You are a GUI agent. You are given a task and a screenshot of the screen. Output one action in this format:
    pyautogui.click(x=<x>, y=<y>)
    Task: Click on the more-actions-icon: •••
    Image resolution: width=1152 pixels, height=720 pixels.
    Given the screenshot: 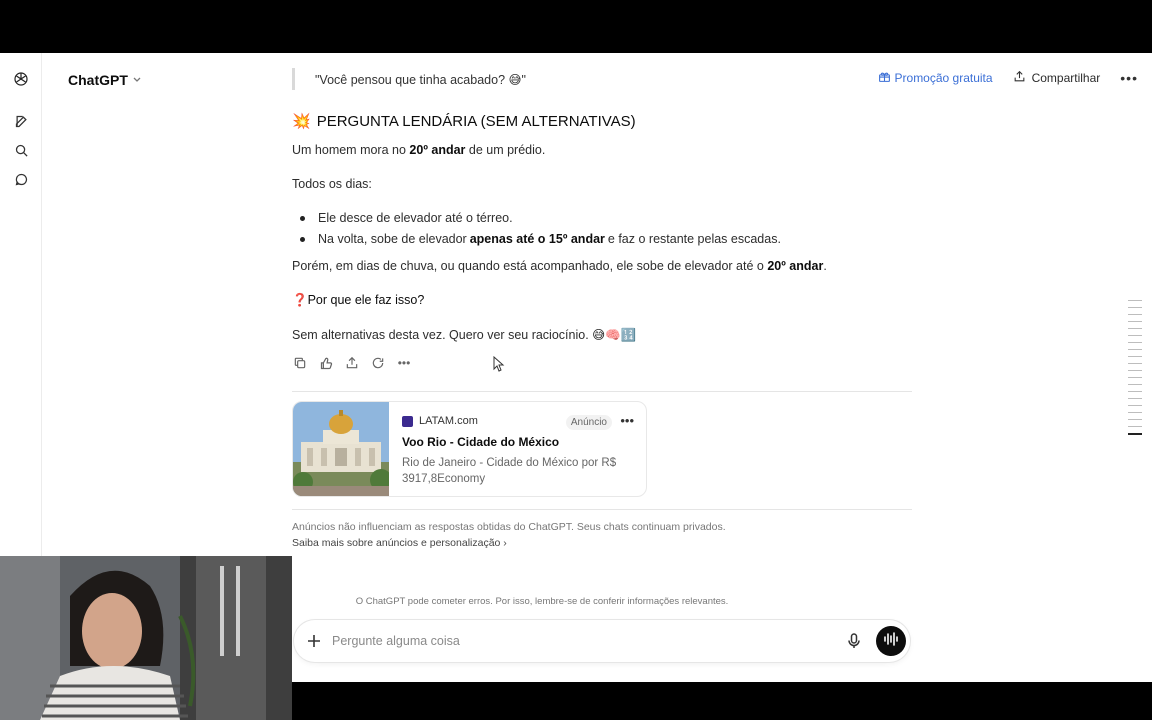 What is the action you would take?
    pyautogui.click(x=404, y=363)
    